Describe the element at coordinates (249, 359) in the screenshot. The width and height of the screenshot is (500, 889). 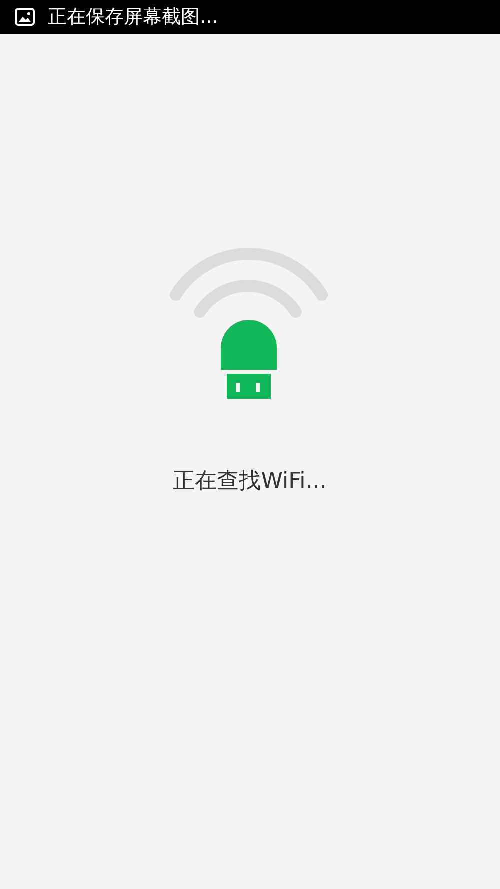
I see `usb-dongle-icon` at that location.